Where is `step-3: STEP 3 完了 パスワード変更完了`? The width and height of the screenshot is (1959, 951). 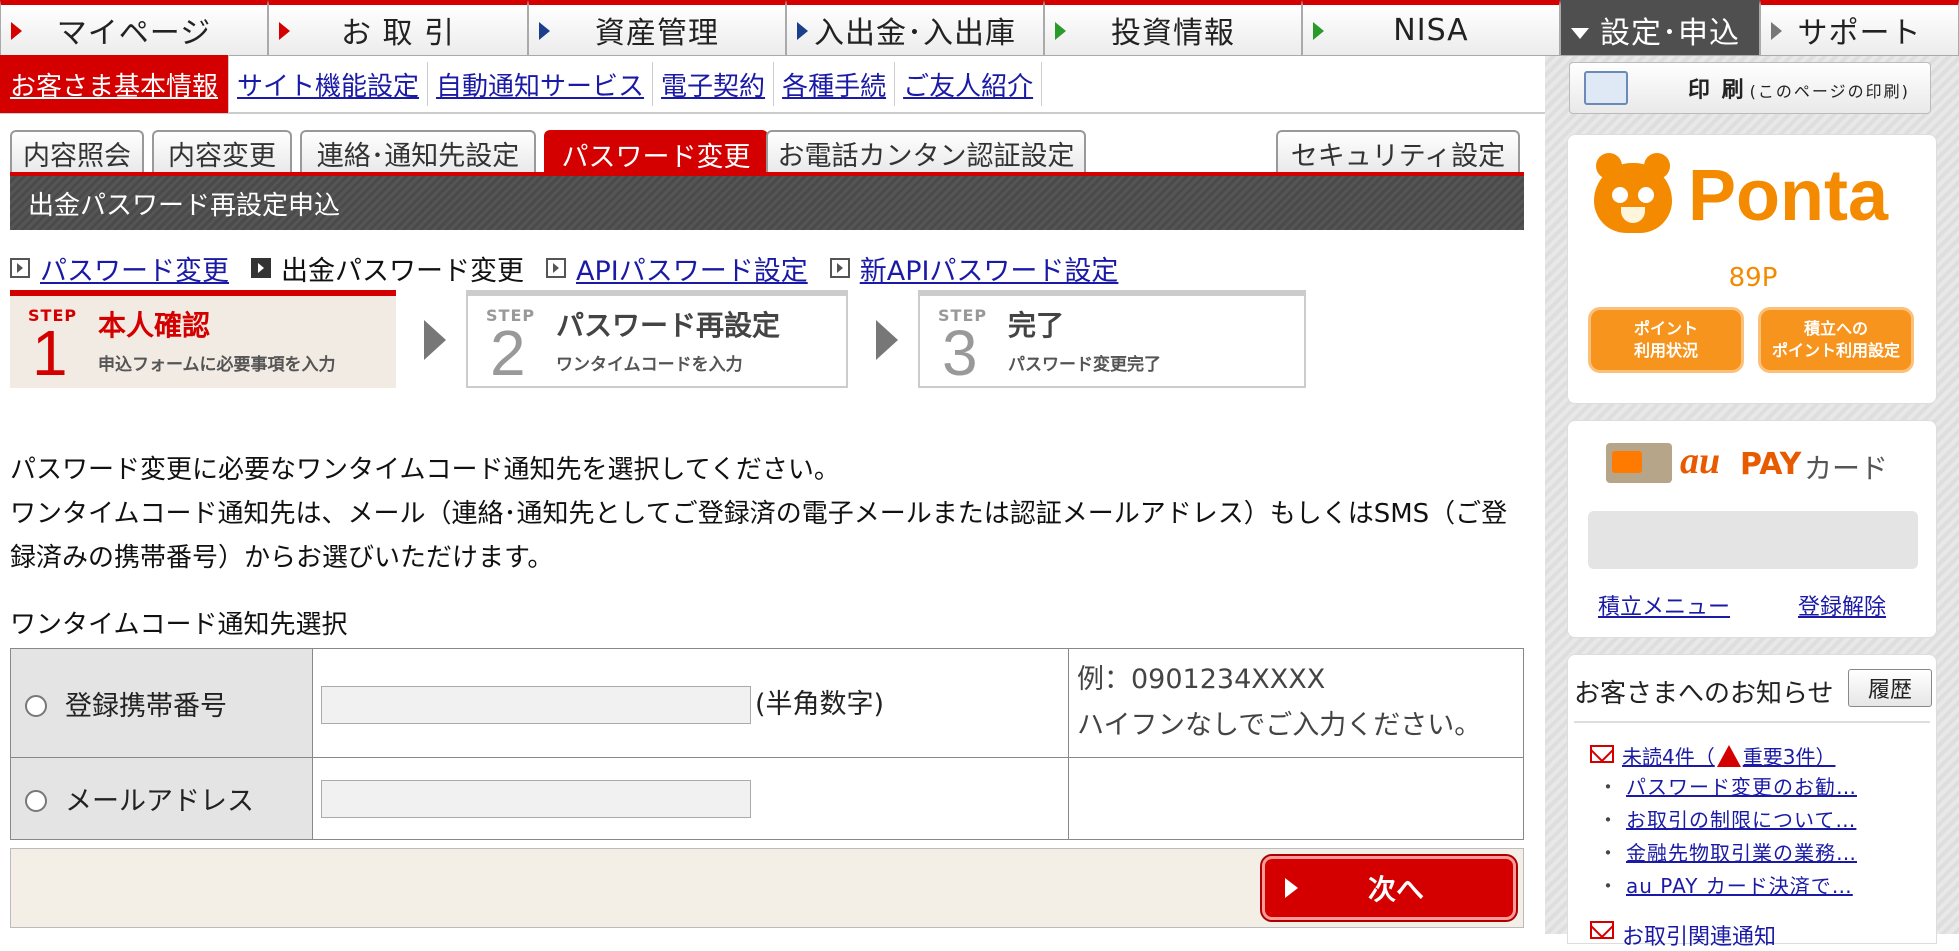 step-3: STEP 3 完了 パスワード変更完了 is located at coordinates (1112, 339).